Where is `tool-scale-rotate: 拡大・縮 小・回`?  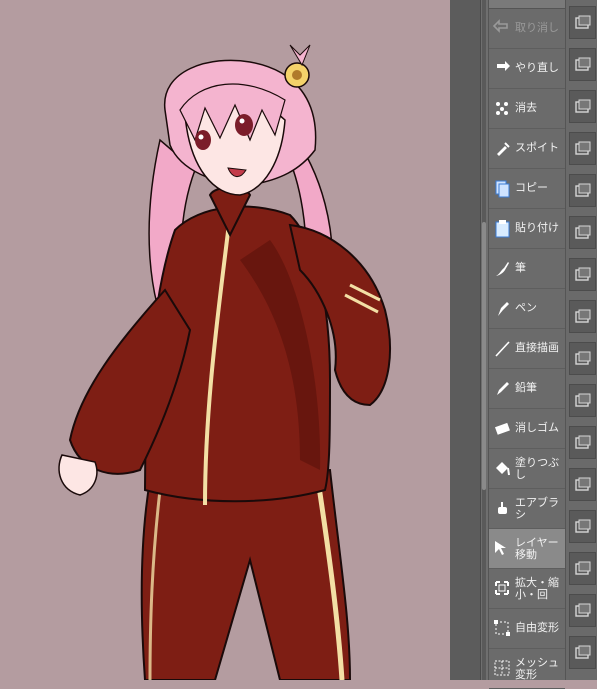 tool-scale-rotate: 拡大・縮 小・回 is located at coordinates (527, 589).